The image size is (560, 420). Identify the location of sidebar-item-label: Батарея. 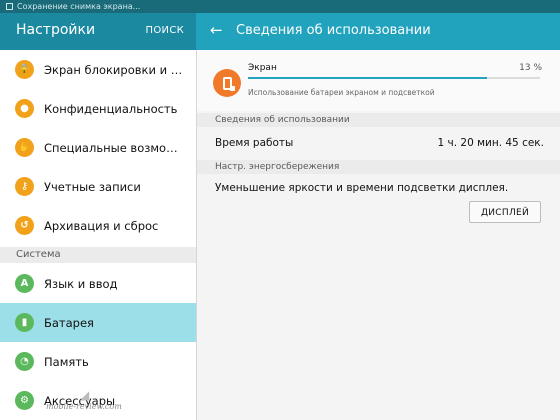
(69, 322).